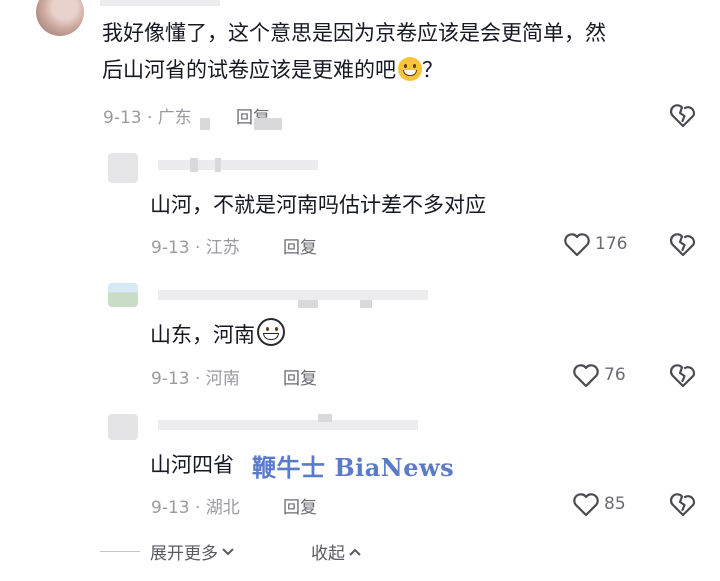 The image size is (720, 581). I want to click on expand-more-button: 展开更多, so click(192, 551).